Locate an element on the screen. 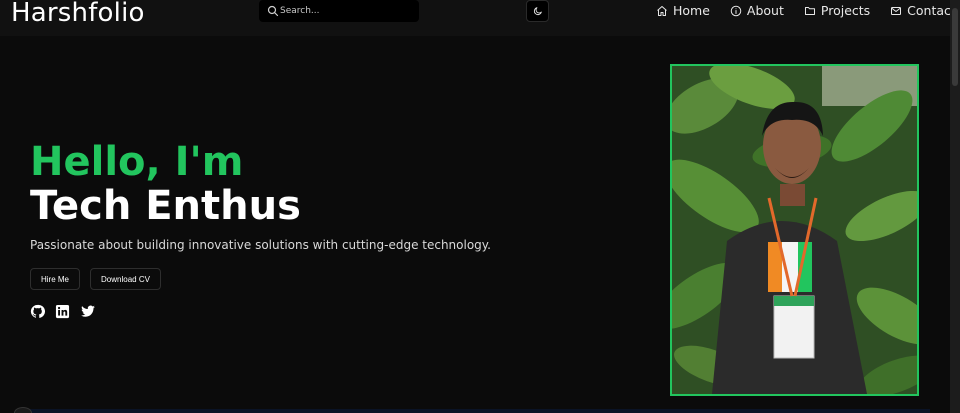 This screenshot has height=413, width=960. floating-action-button is located at coordinates (23, 410).